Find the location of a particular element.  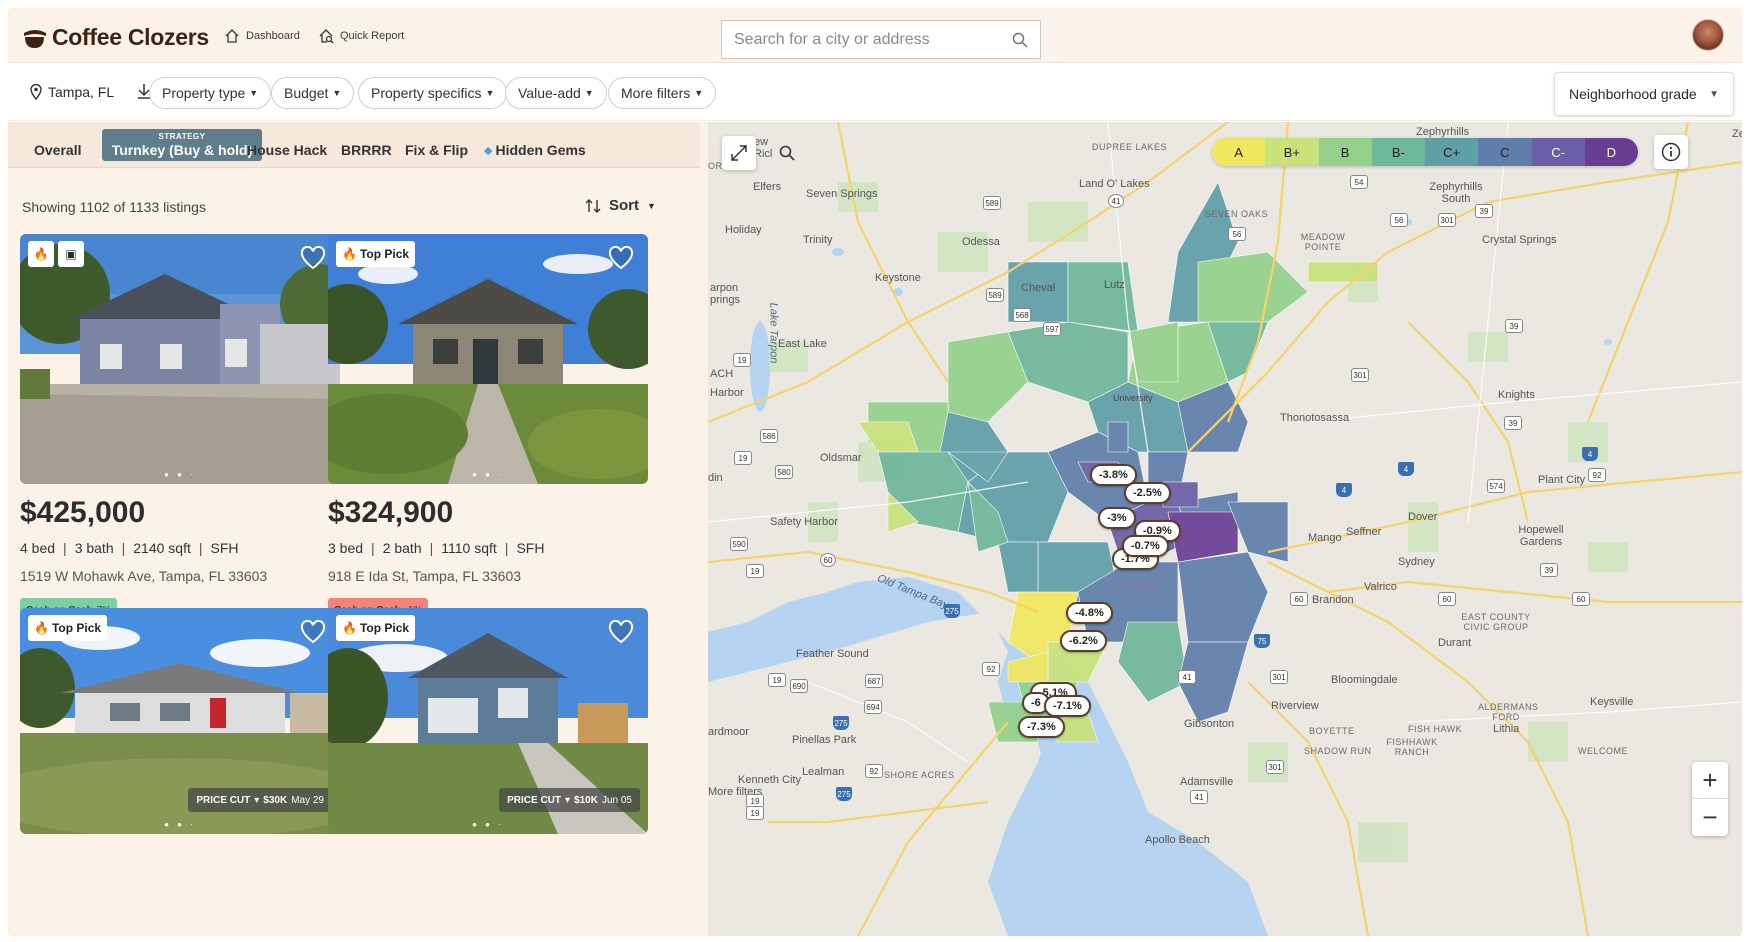

place-label: Apollo Beach is located at coordinates (1177, 840).